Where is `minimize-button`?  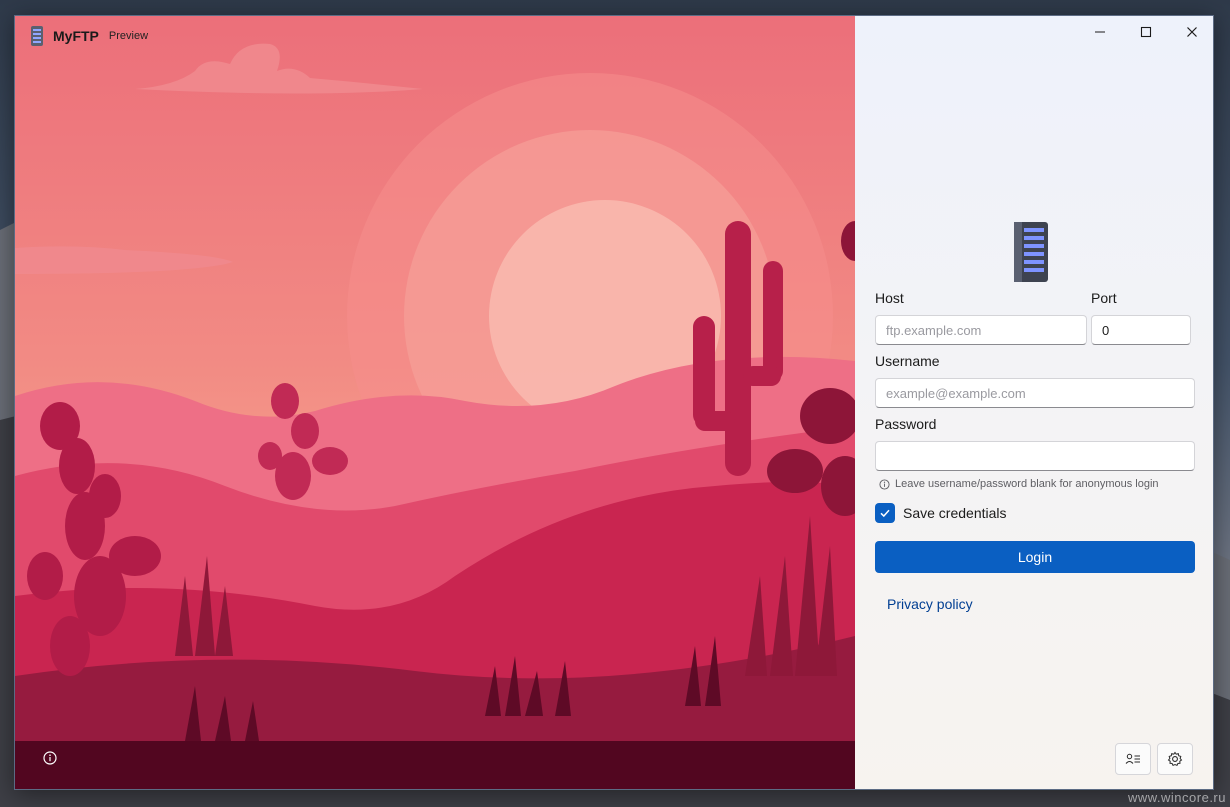
minimize-button is located at coordinates (1100, 32).